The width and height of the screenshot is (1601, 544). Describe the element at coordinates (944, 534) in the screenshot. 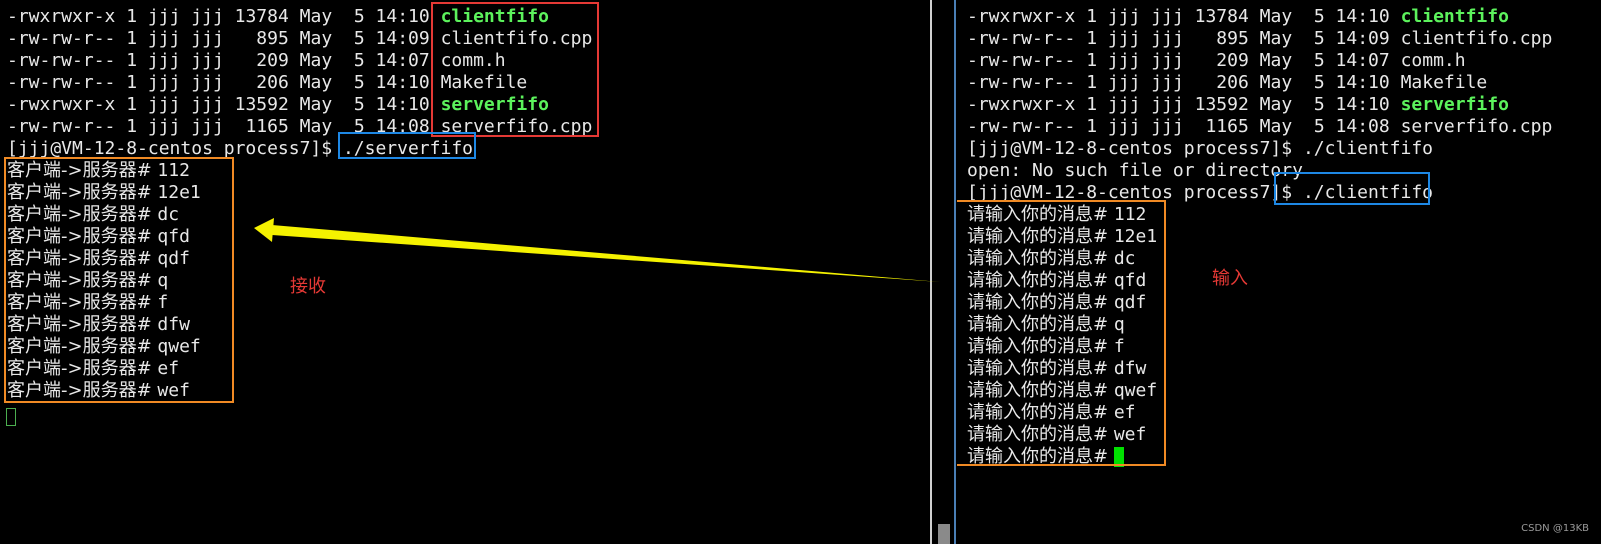

I see `scrollbar-thumb` at that location.